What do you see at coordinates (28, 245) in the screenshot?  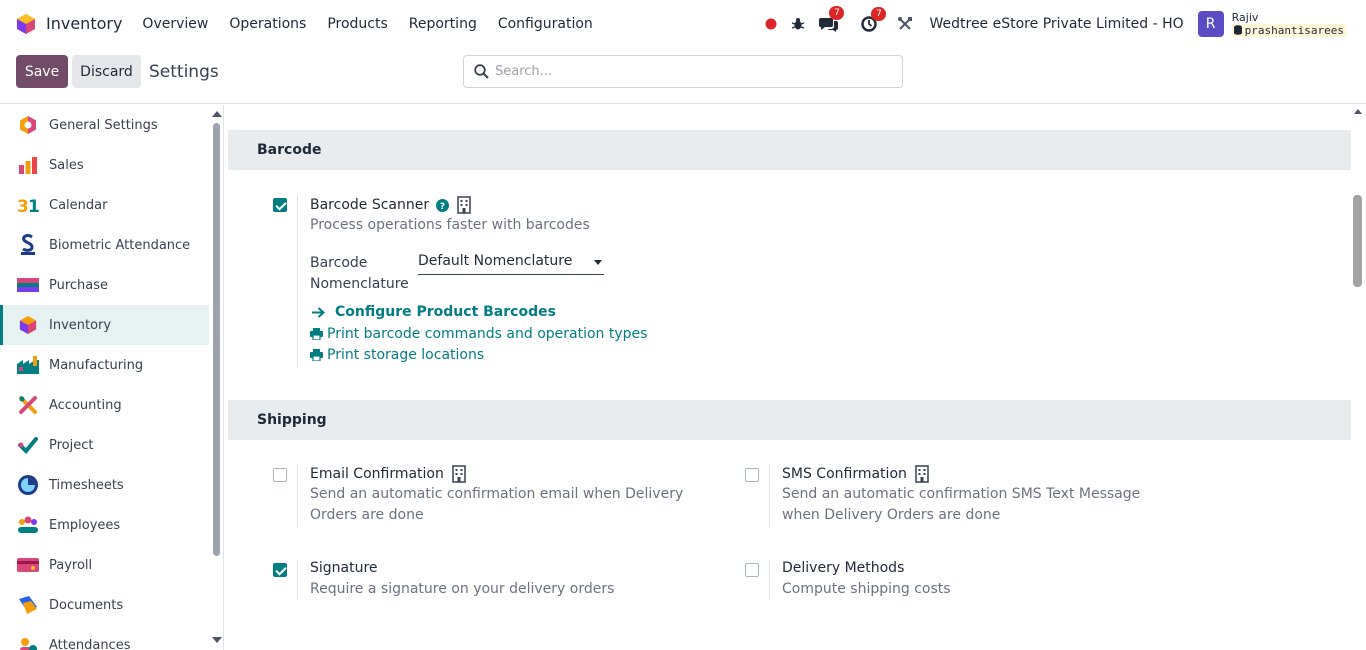 I see `biometric-attendance-icon` at bounding box center [28, 245].